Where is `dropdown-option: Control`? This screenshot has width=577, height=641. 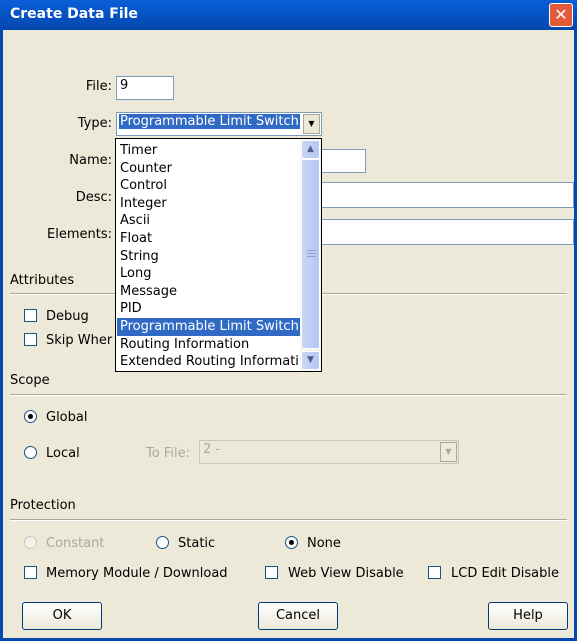 dropdown-option: Control is located at coordinates (208, 186).